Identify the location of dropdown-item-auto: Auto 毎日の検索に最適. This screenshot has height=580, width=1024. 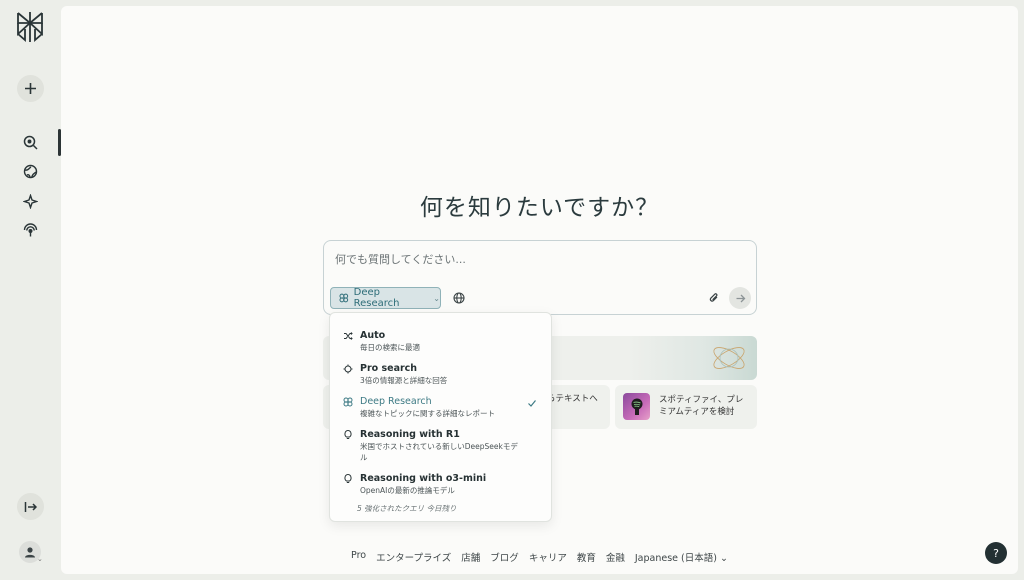
(440, 341).